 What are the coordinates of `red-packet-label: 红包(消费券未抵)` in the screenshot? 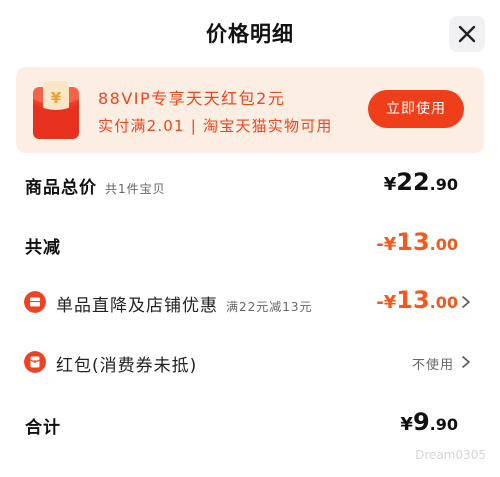 It's located at (127, 366).